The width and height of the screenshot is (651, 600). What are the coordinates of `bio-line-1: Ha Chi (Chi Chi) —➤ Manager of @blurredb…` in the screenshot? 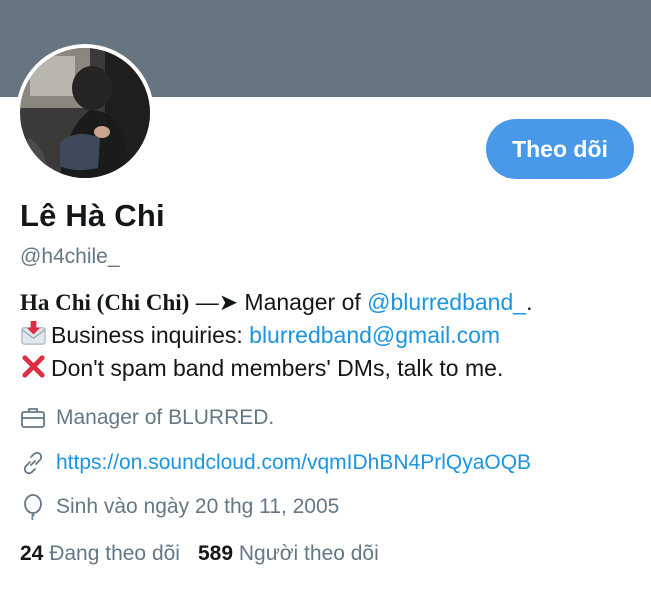 It's located at (330, 302).